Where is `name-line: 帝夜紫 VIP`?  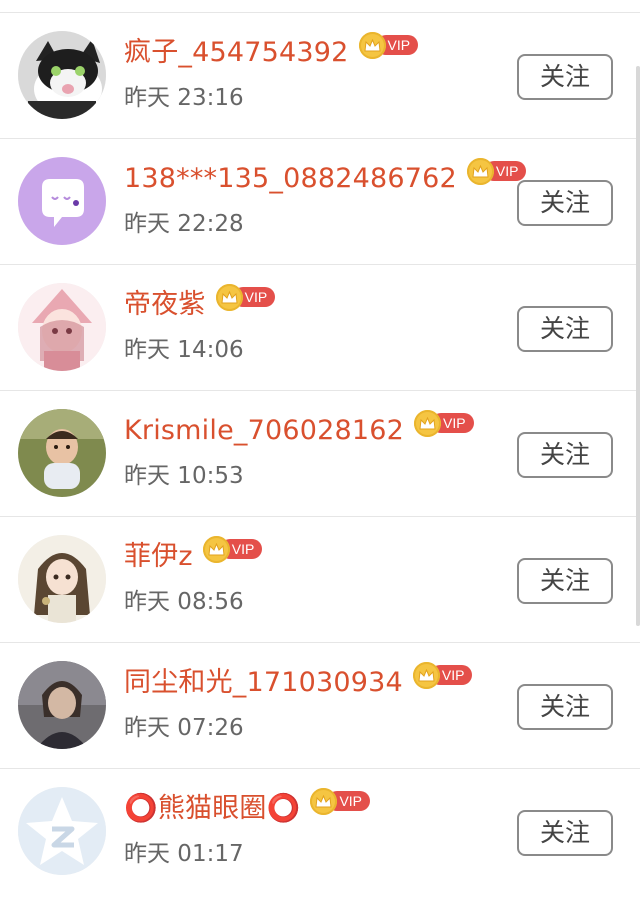
name-line: 帝夜紫 VIP is located at coordinates (200, 305).